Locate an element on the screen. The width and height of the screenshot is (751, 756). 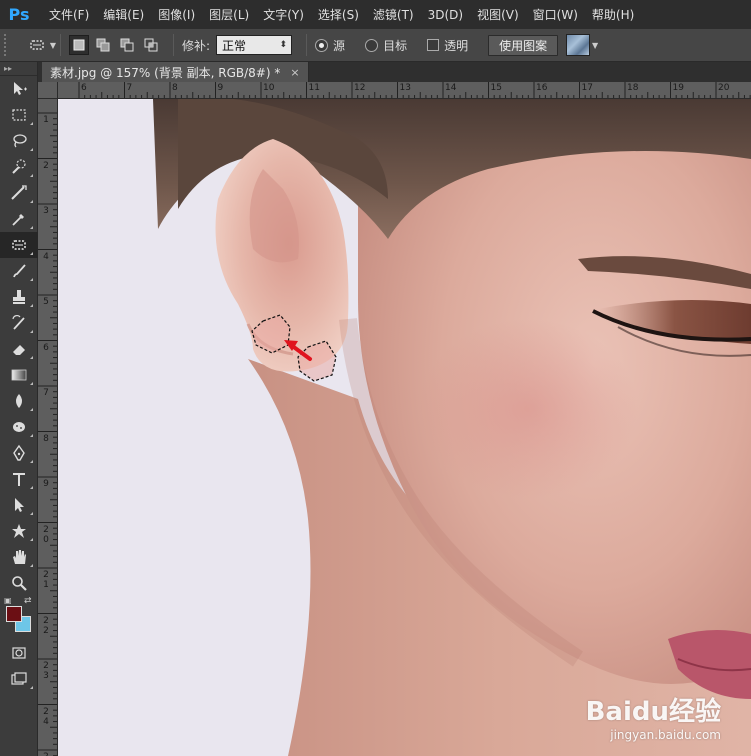
brush-tool is located at coordinates (19, 271).